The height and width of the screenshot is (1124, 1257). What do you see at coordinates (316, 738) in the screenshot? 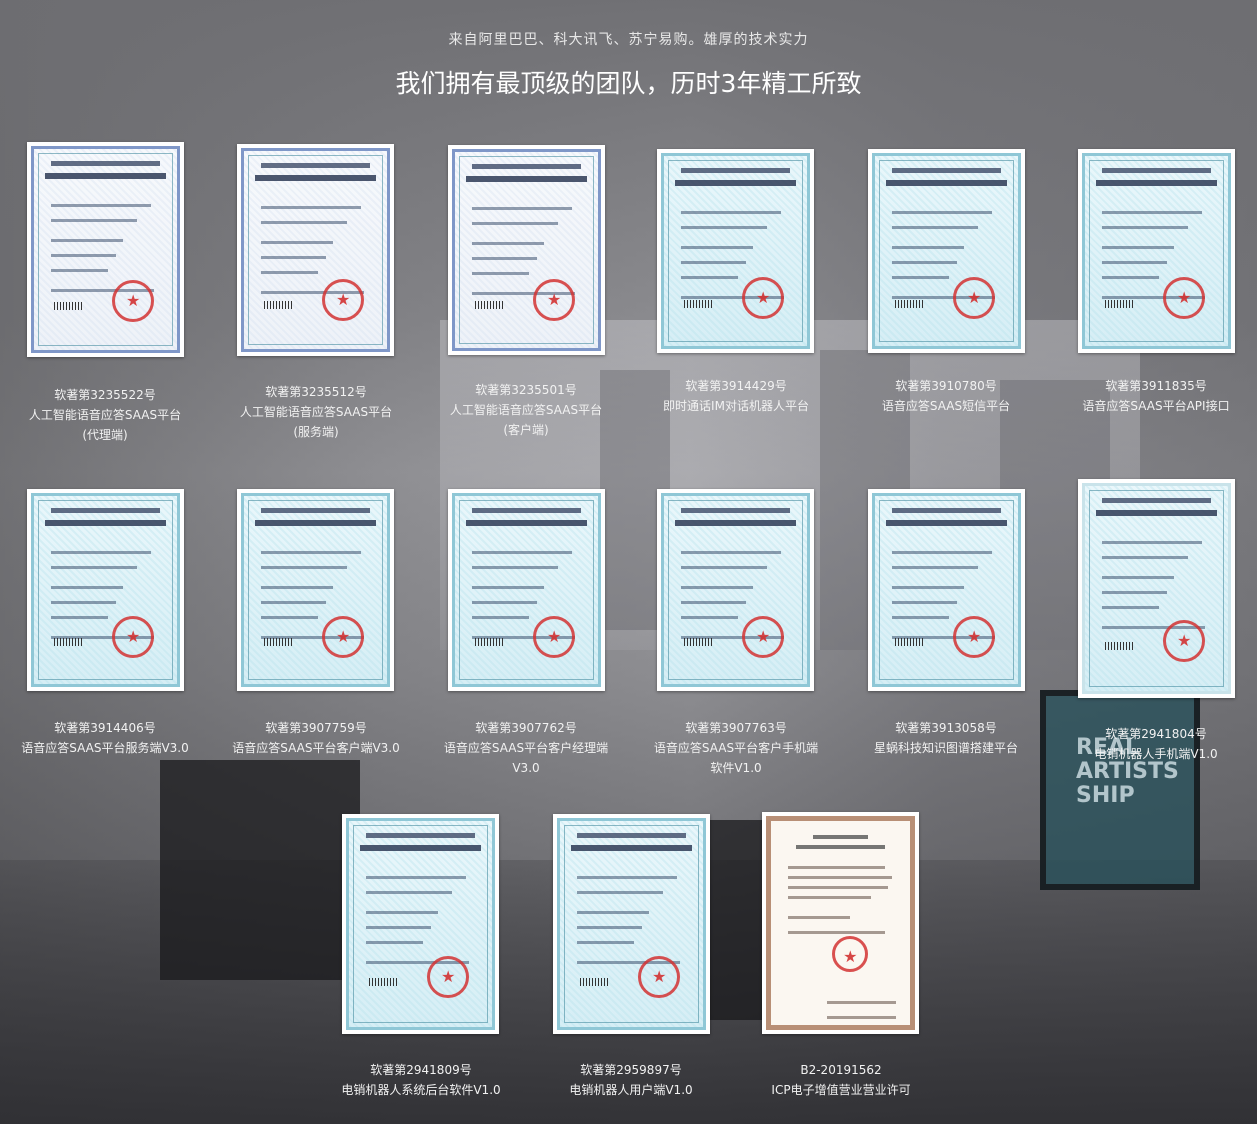
I see `certificate-caption: 软著第3907759号 语音应答SAAS平台客户端V3.0` at bounding box center [316, 738].